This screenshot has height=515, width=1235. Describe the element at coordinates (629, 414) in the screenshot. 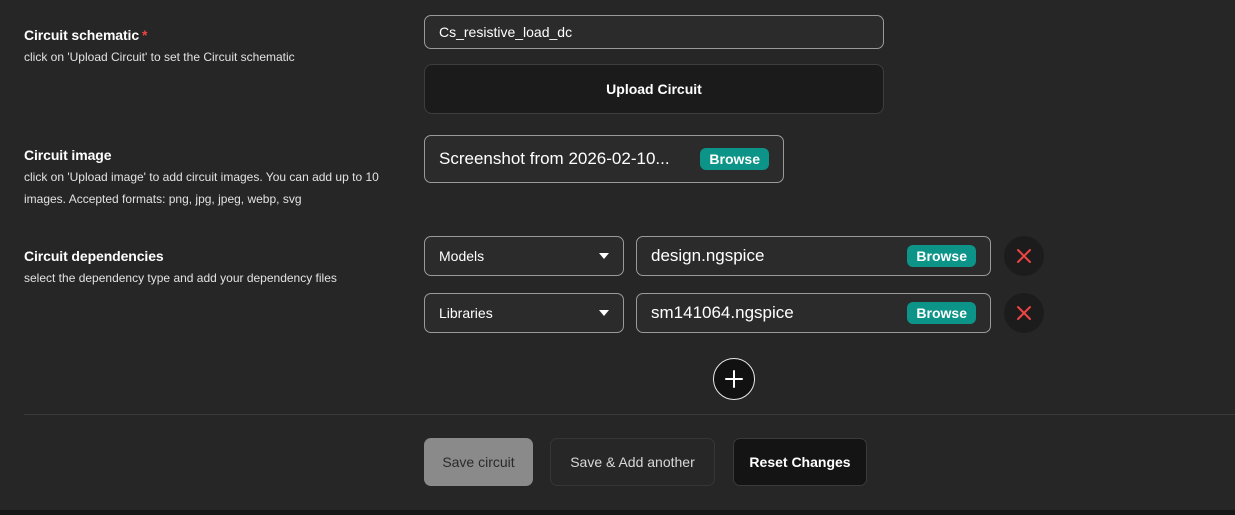

I see `section-divider` at that location.